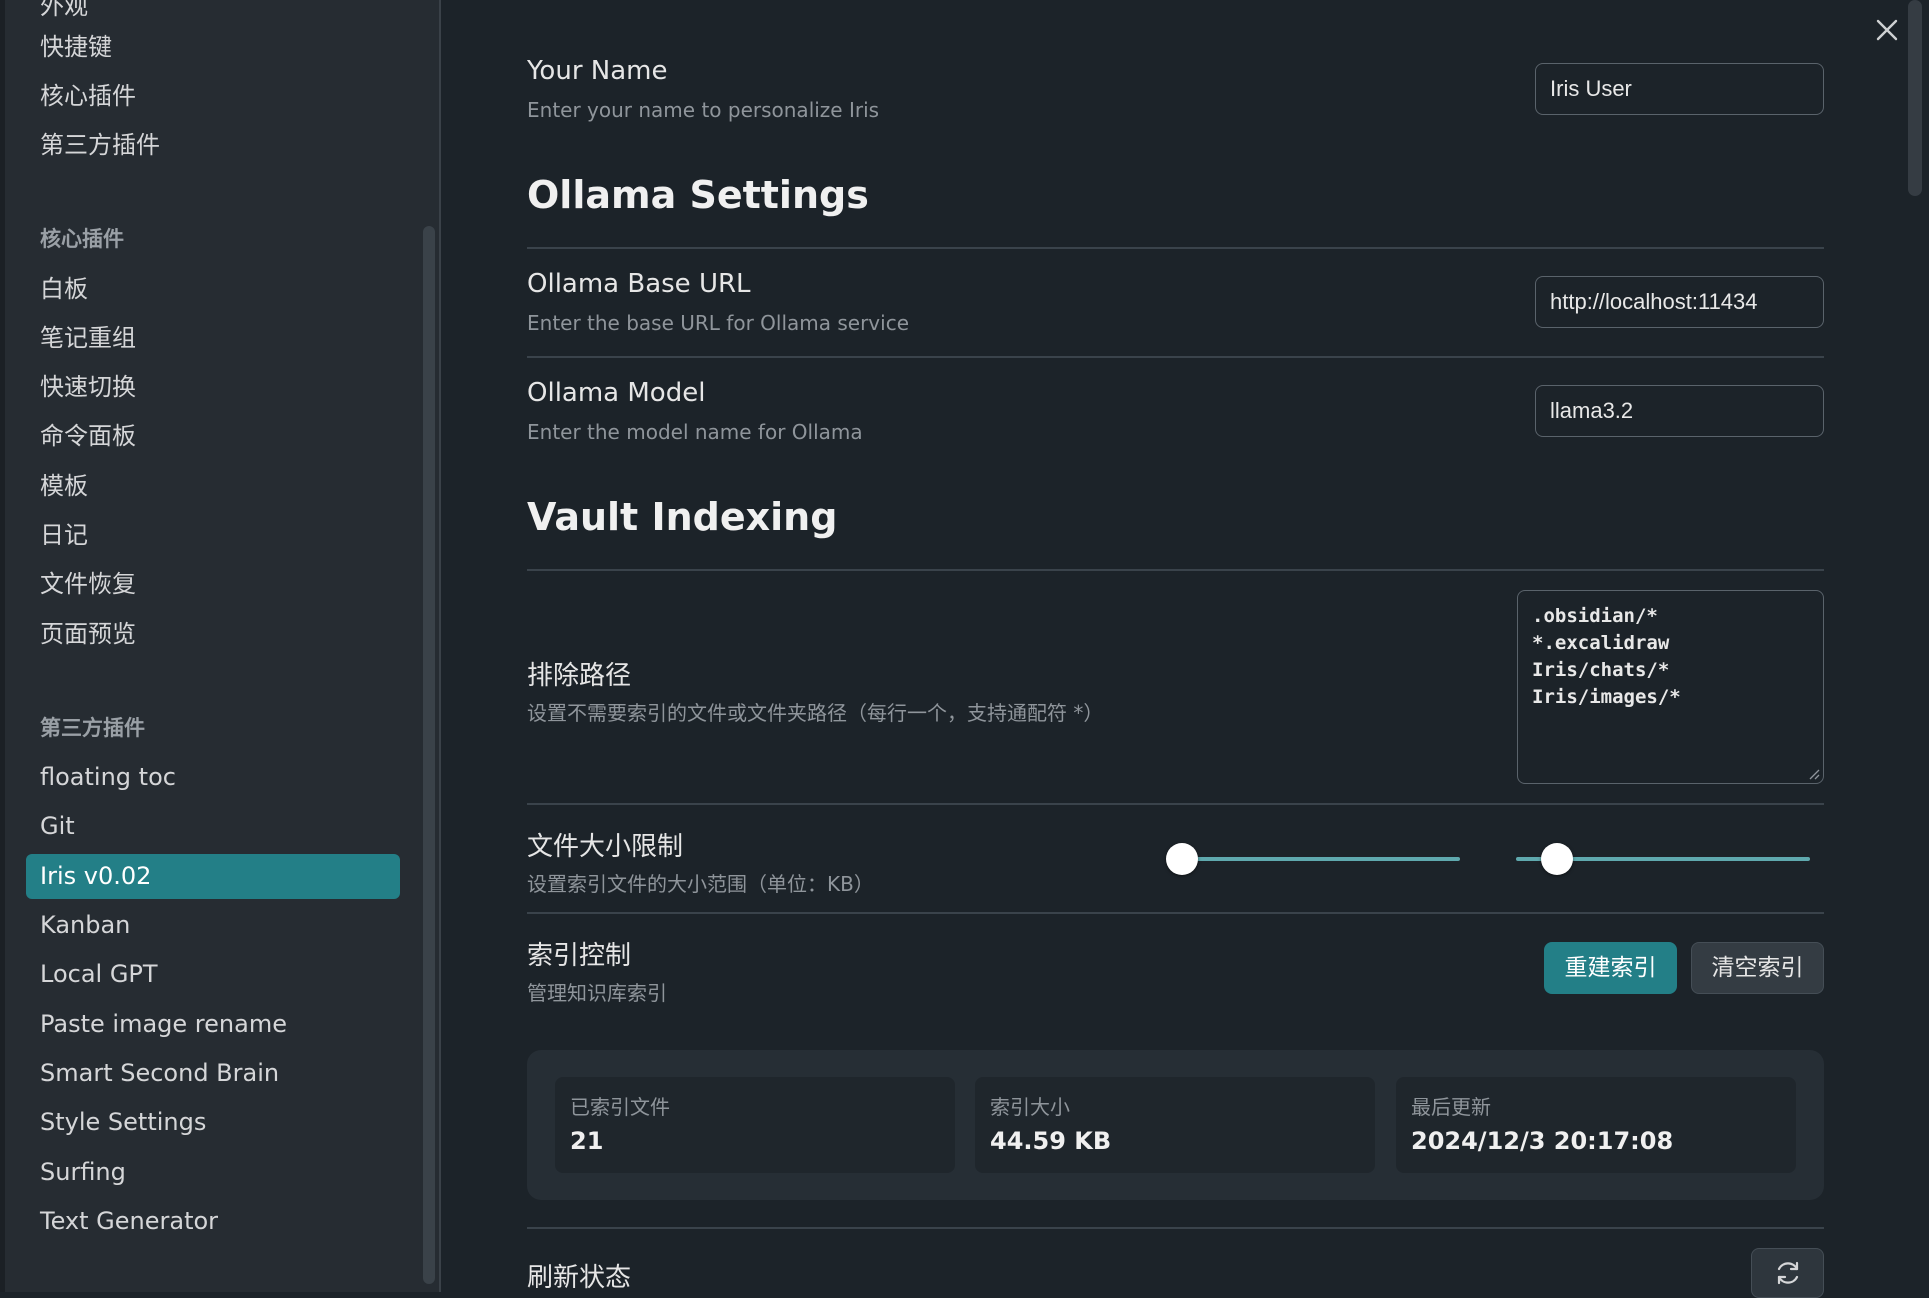  What do you see at coordinates (213, 1122) in the screenshot?
I see `sidebar-item-style-settings: Style Settings` at bounding box center [213, 1122].